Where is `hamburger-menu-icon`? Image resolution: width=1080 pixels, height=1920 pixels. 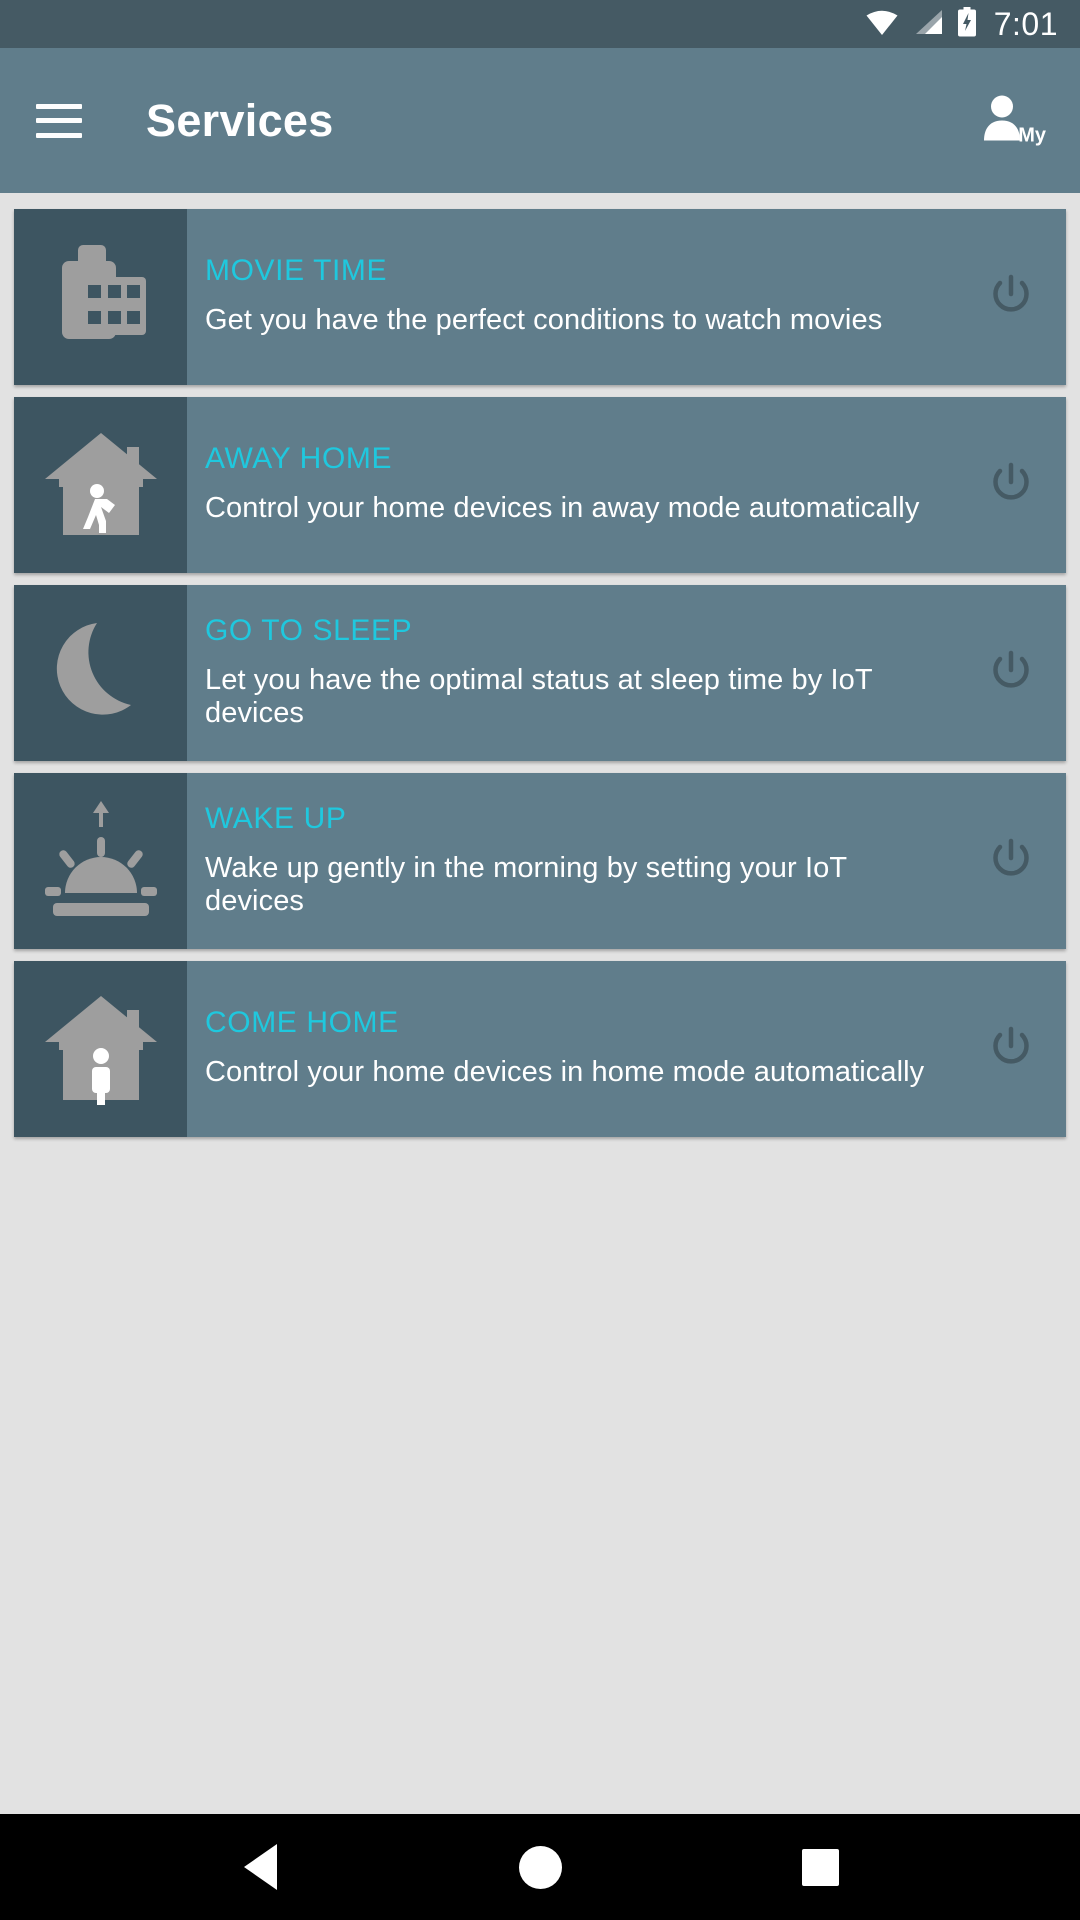 hamburger-menu-icon is located at coordinates (59, 120).